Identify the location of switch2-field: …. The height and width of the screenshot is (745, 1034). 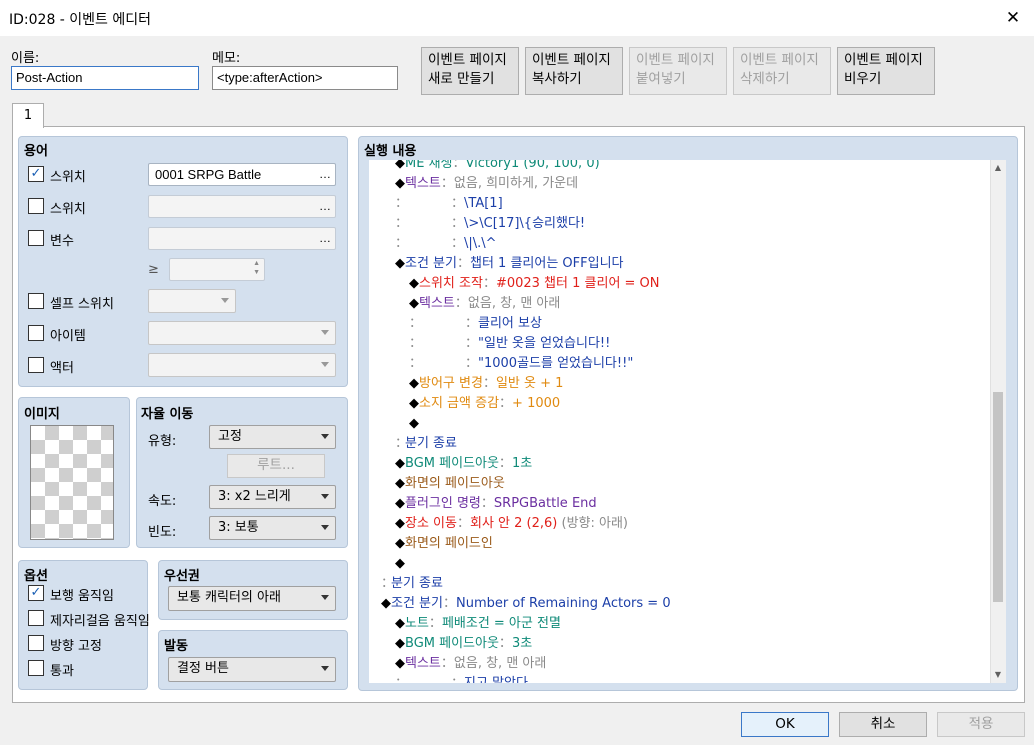
(242, 206).